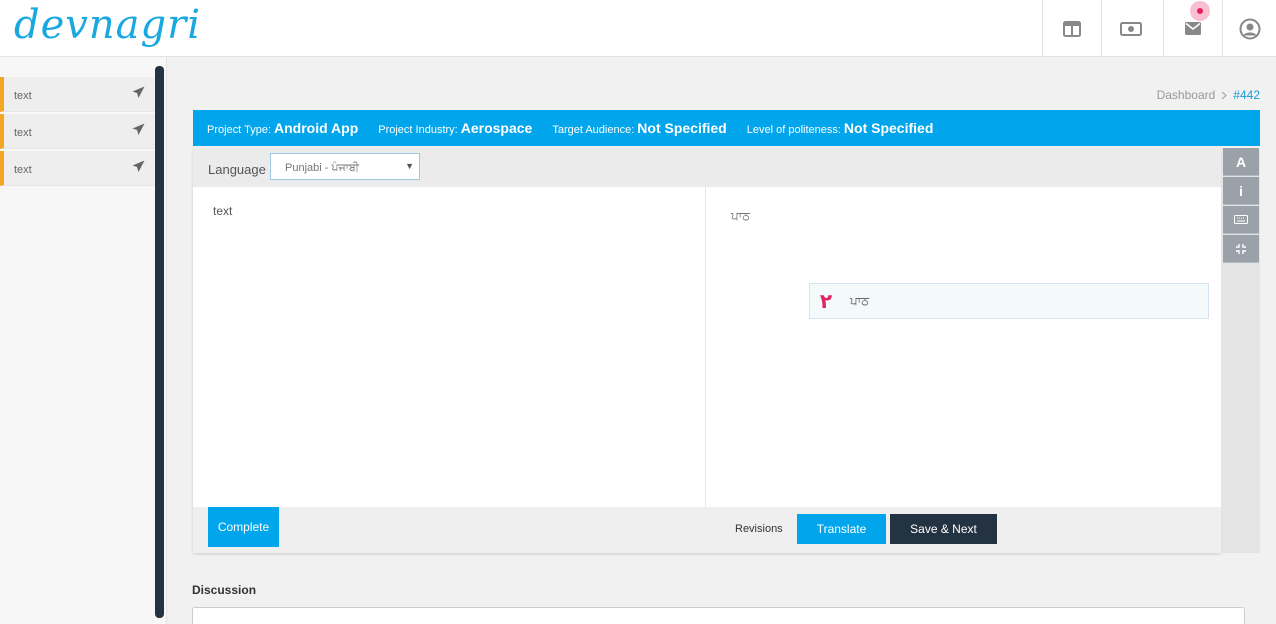 The width and height of the screenshot is (1276, 624). I want to click on user-menu-button, so click(1249, 28).